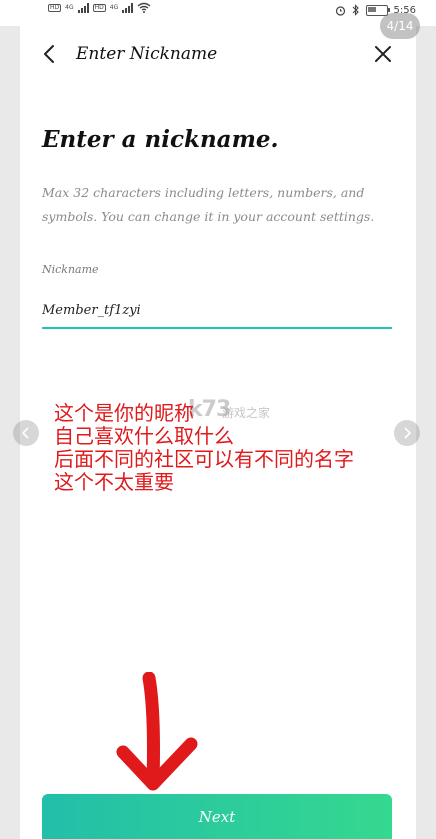  I want to click on page-counter: 4/14, so click(400, 26).